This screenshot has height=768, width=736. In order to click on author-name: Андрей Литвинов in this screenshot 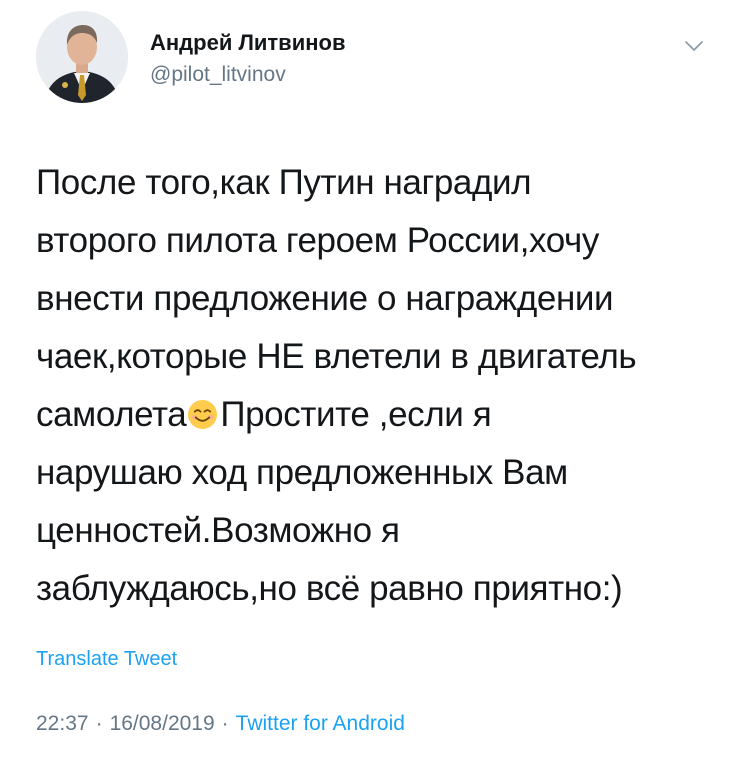, I will do `click(248, 43)`.